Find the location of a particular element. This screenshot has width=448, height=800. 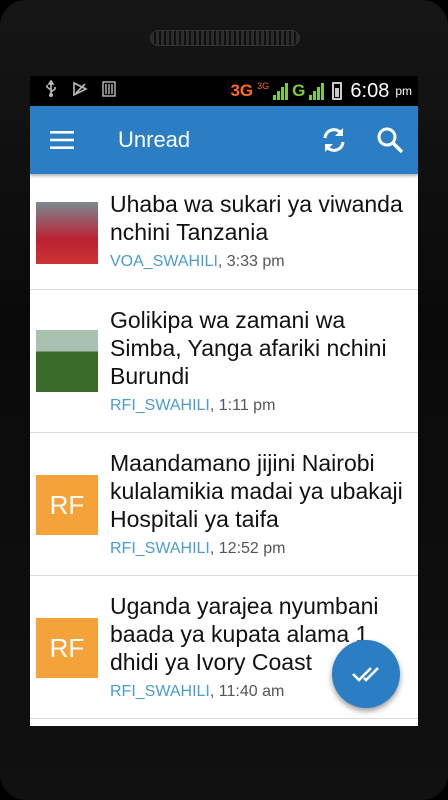

sim-icon is located at coordinates (109, 91).